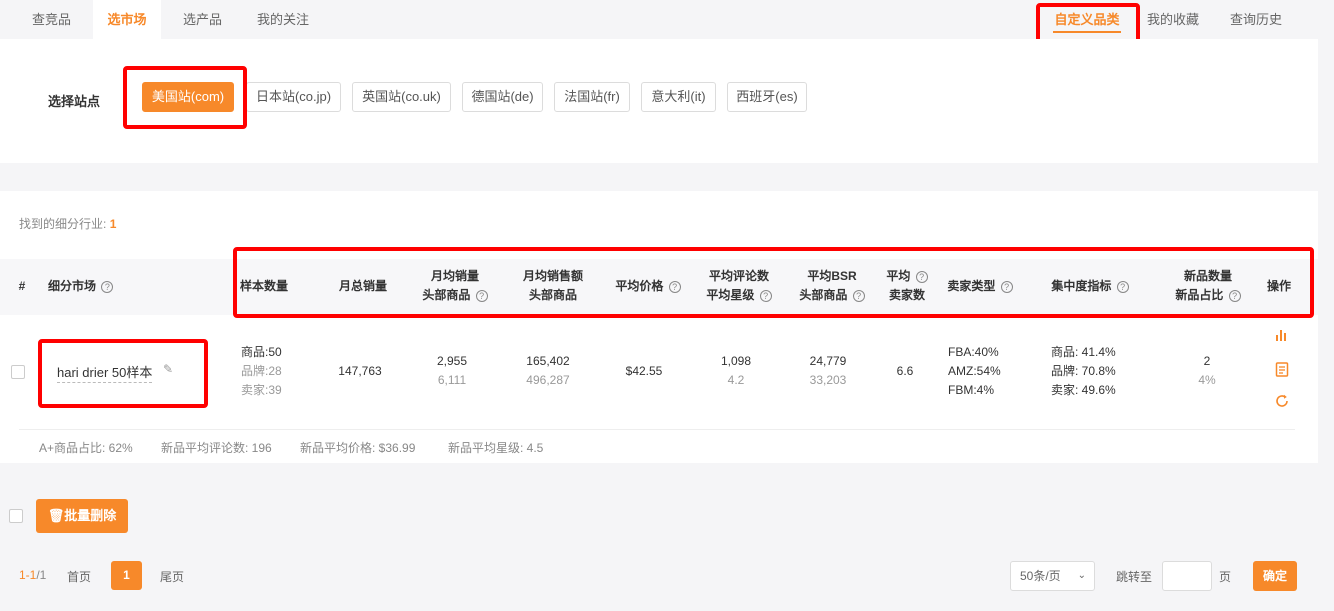 The image size is (1334, 611). I want to click on avg-sales: 2,955, so click(452, 361).